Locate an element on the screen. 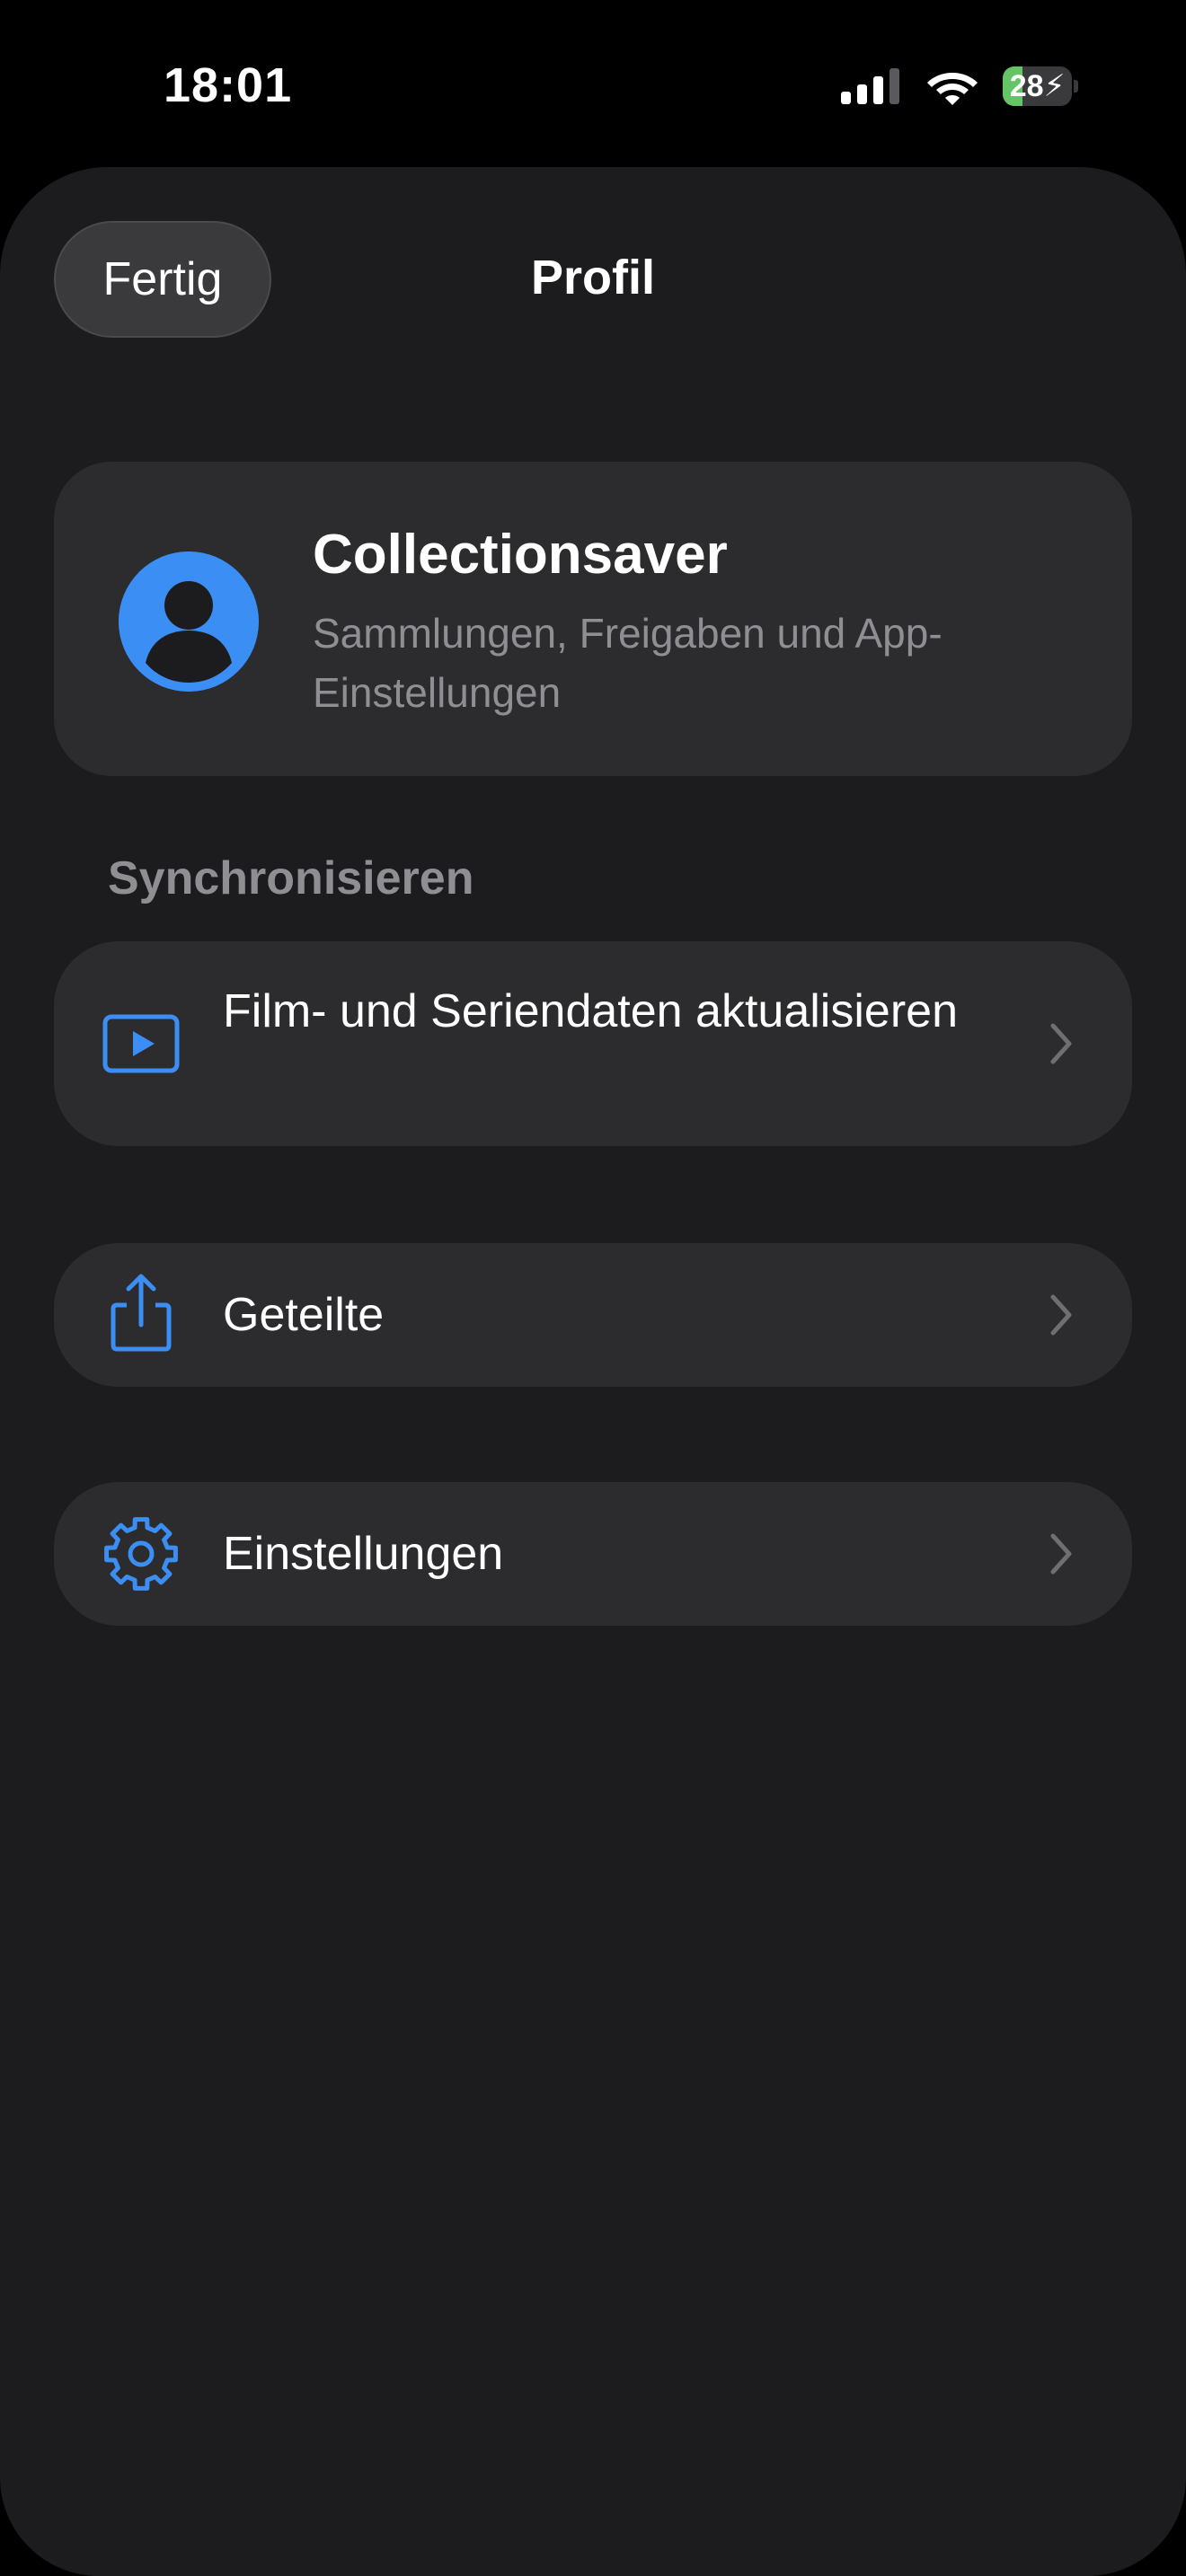 Image resolution: width=1186 pixels, height=2576 pixels. settings-label: Einstellungen is located at coordinates (363, 1554).